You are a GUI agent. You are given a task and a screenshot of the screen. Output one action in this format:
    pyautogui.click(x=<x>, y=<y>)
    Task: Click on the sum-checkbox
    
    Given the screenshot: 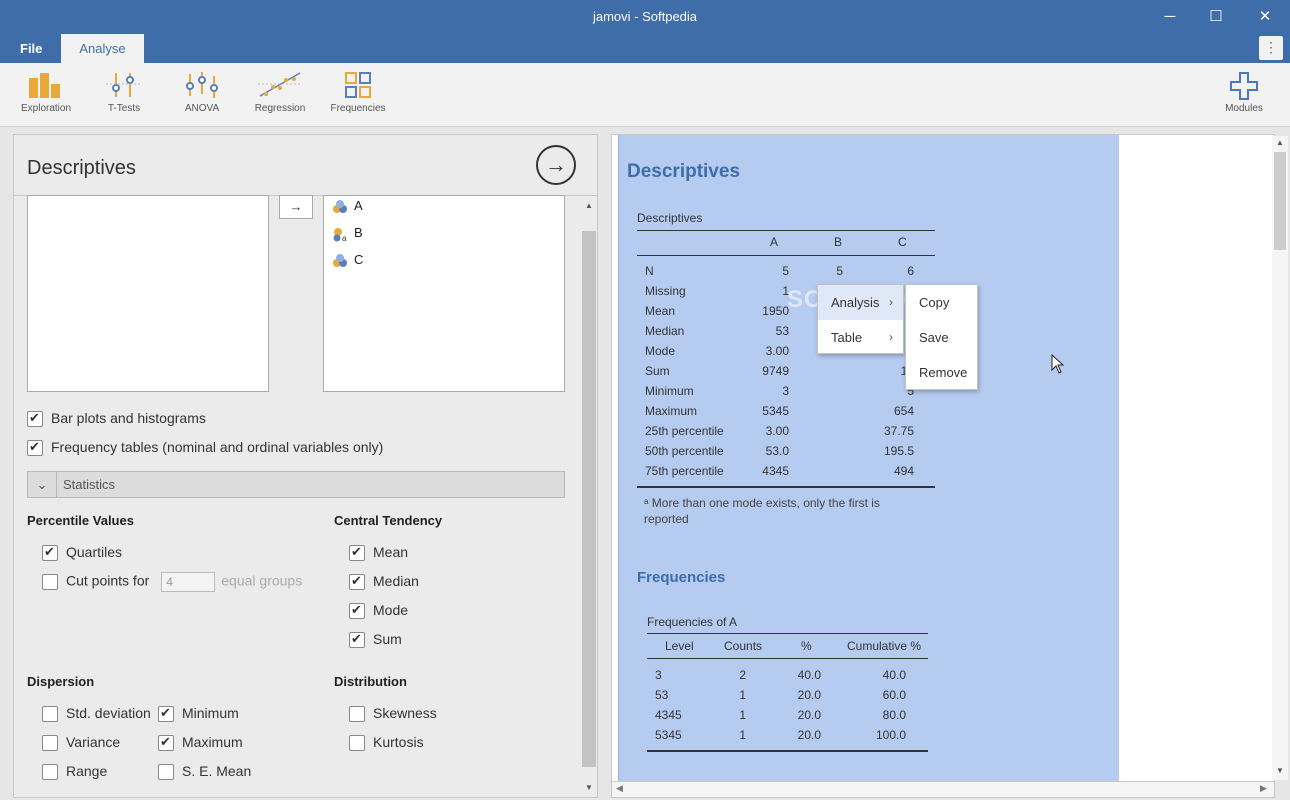 What is the action you would take?
    pyautogui.click(x=357, y=640)
    